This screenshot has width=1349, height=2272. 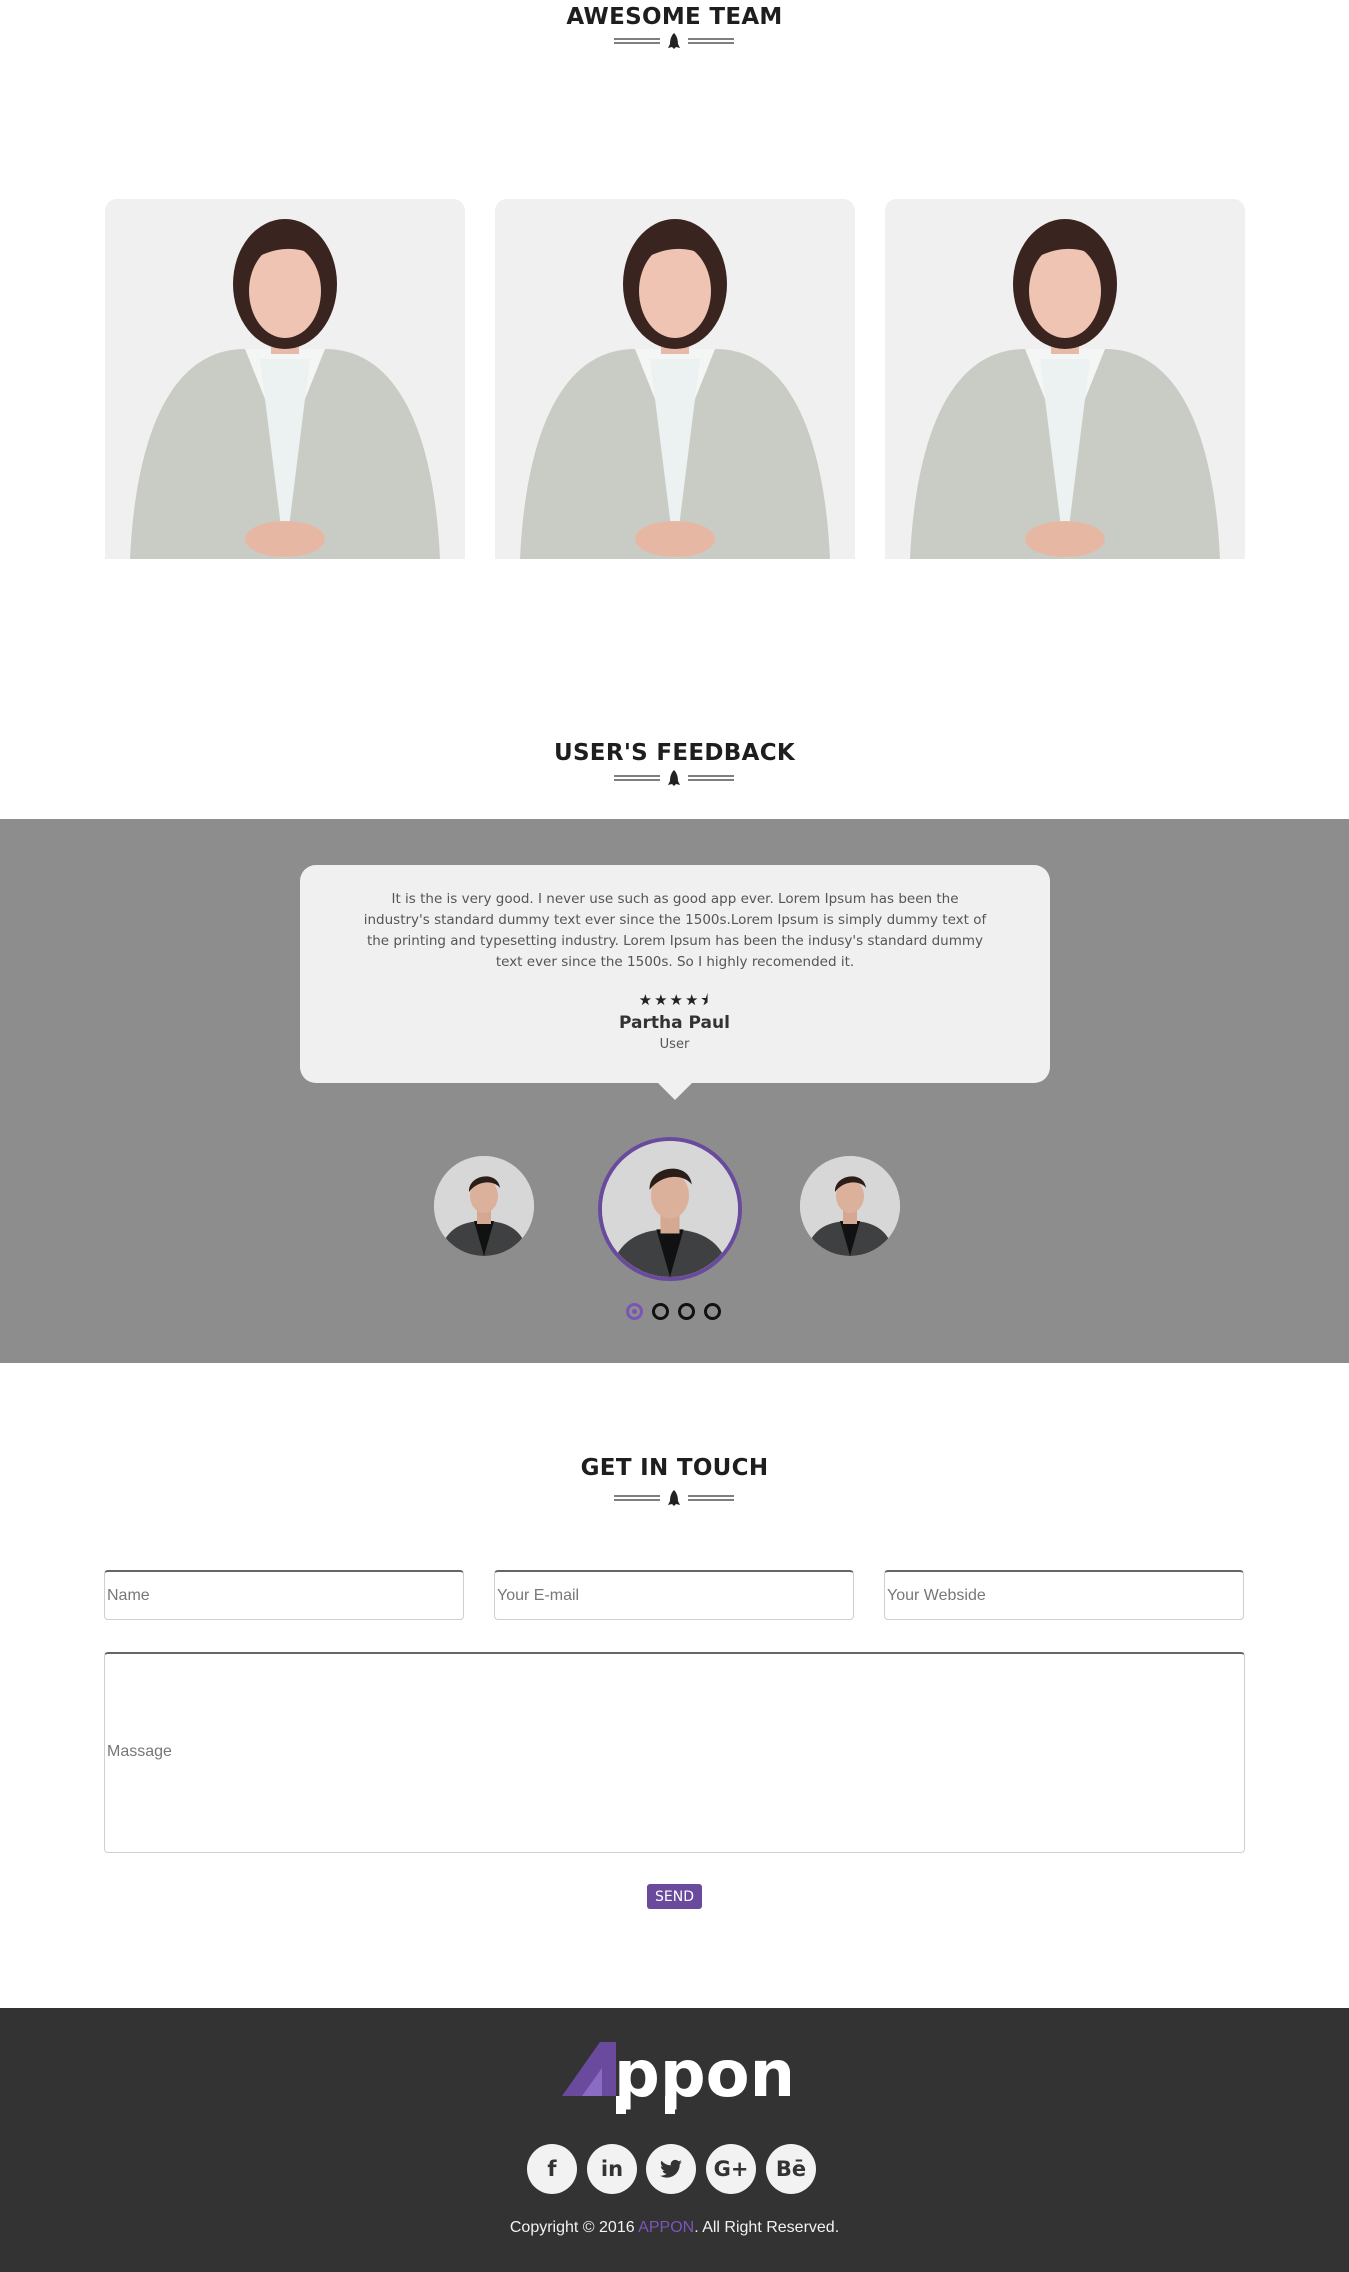 I want to click on appon-logo: ppon, so click(x=675, y=2079).